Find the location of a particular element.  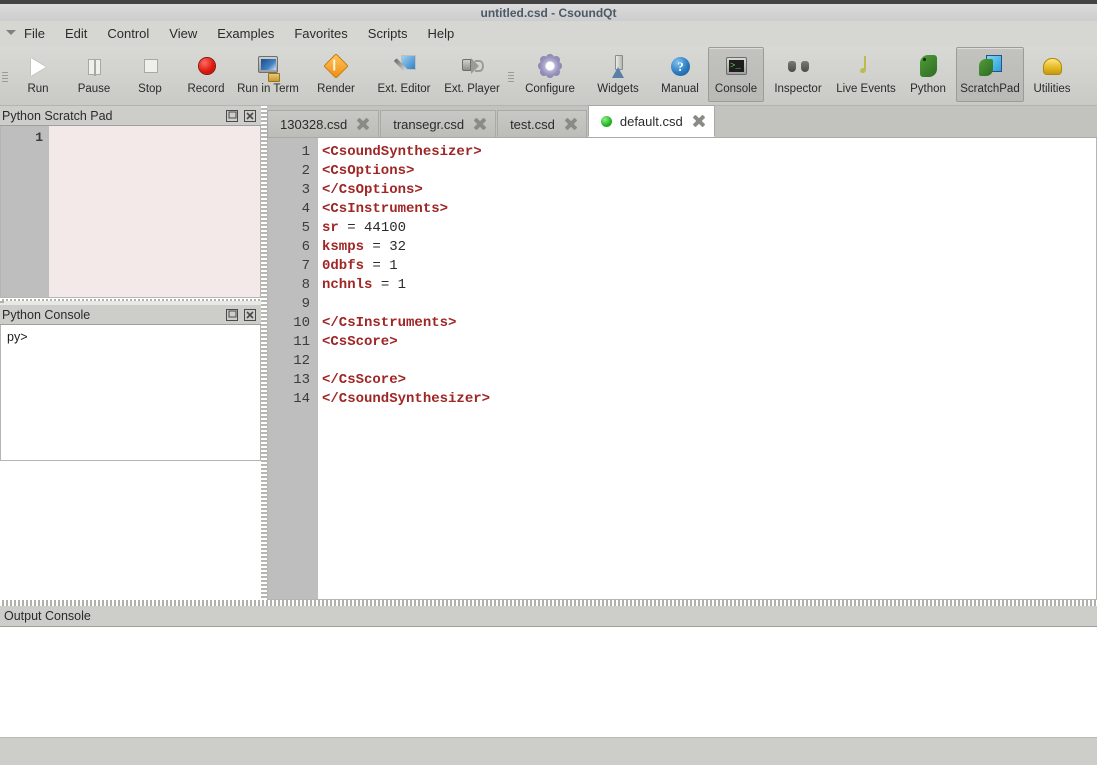

code-line: 0dbfs = 1 is located at coordinates (709, 266).